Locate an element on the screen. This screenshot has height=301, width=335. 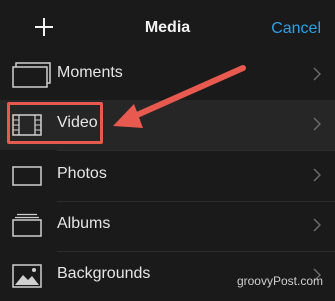
moments-icon is located at coordinates (31, 75).